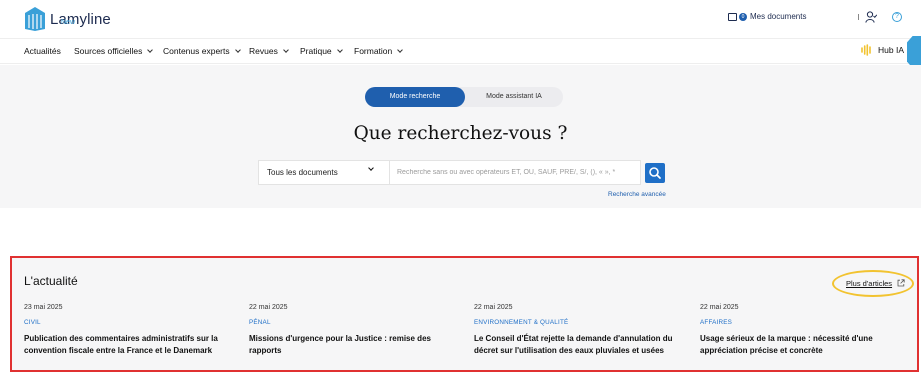 This screenshot has height=373, width=921. What do you see at coordinates (131, 322) in the screenshot?
I see `article-category: CIVIL` at bounding box center [131, 322].